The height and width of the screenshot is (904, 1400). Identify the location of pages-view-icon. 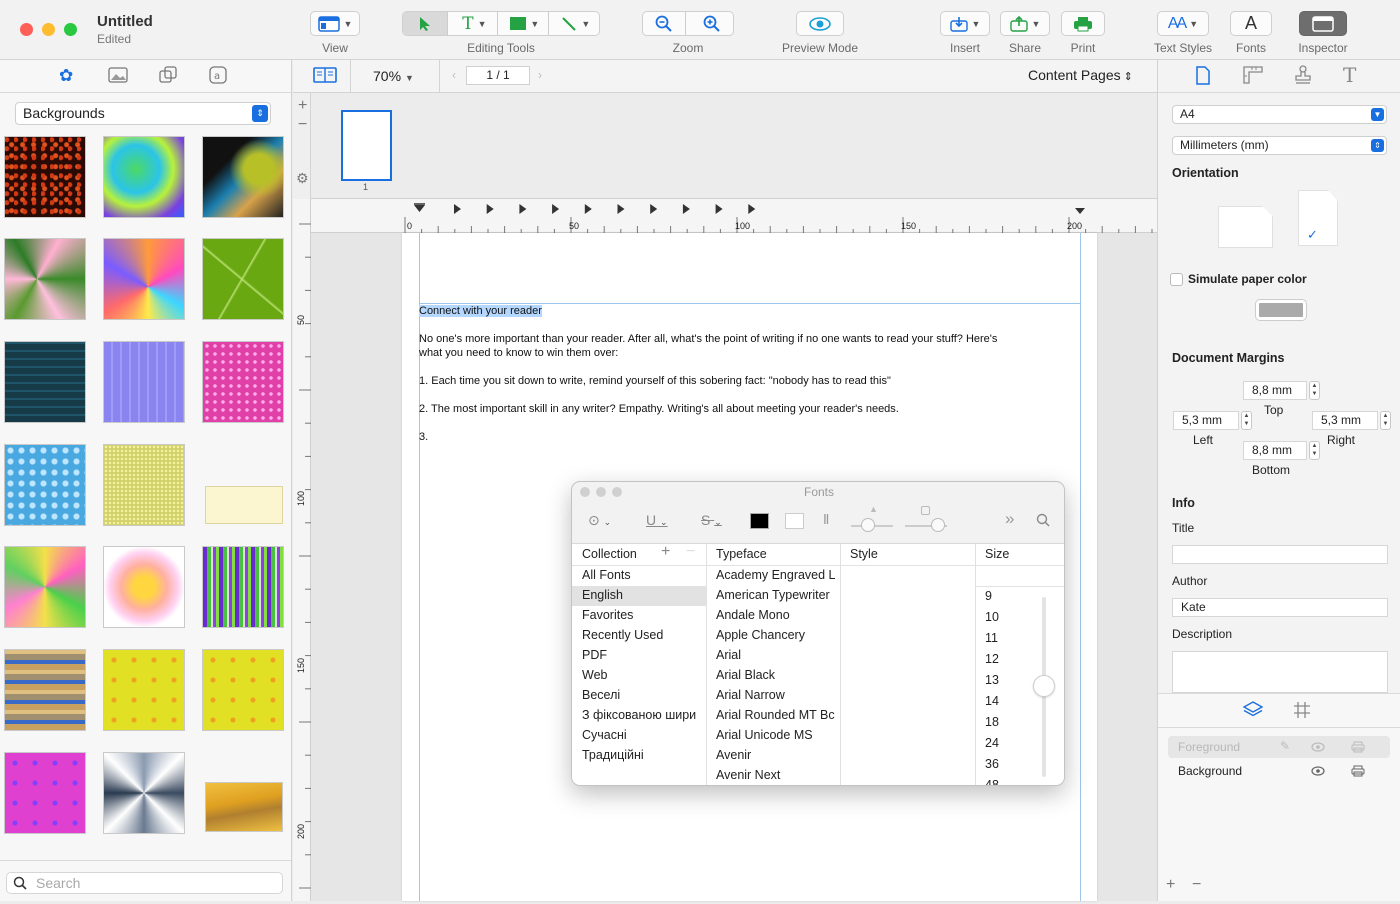
(325, 75).